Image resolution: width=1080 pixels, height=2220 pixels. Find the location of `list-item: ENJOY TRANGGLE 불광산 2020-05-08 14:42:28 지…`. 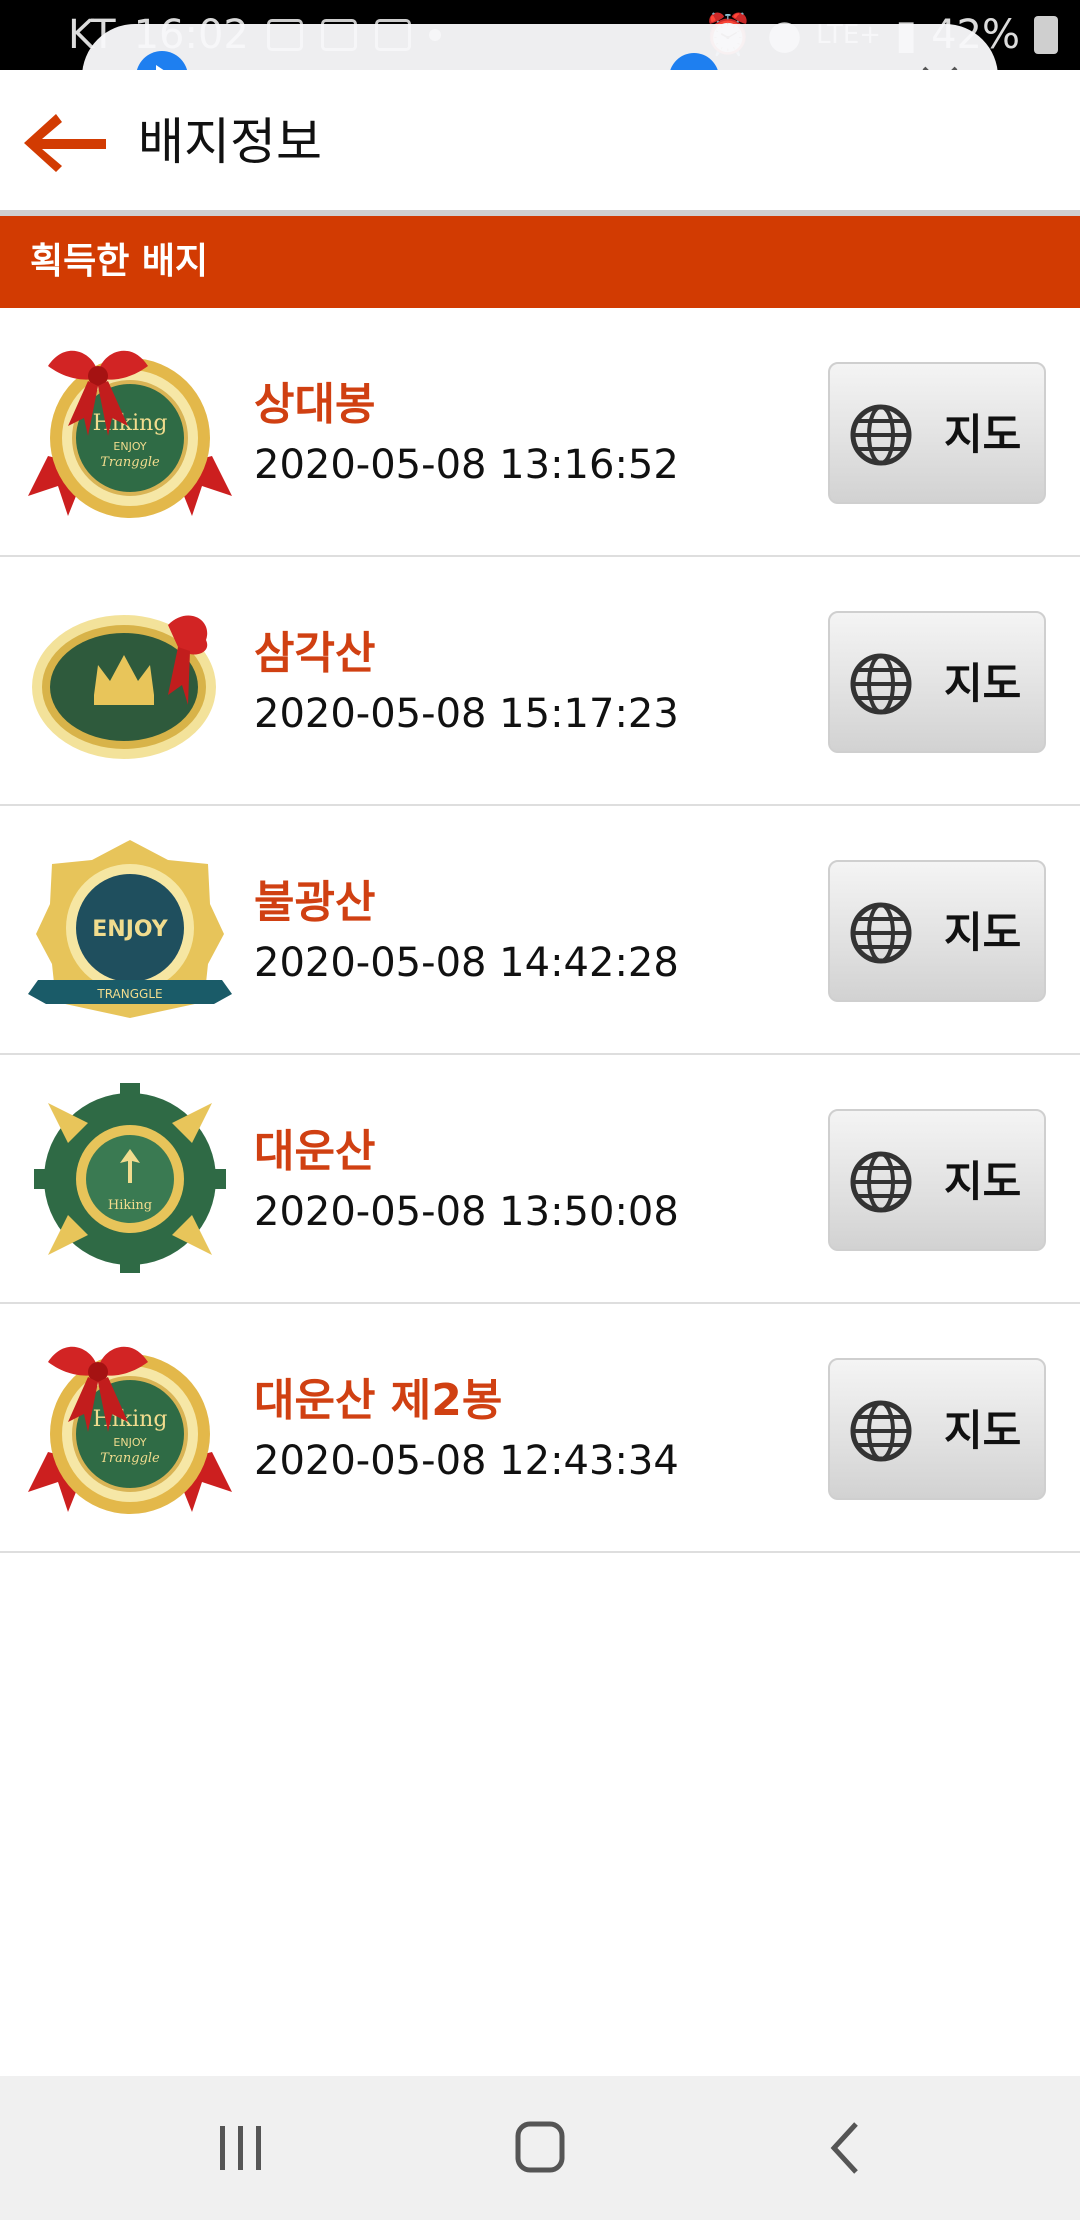

list-item: ENJOY TRANGGLE 불광산 2020-05-08 14:42:28 지… is located at coordinates (540, 930).